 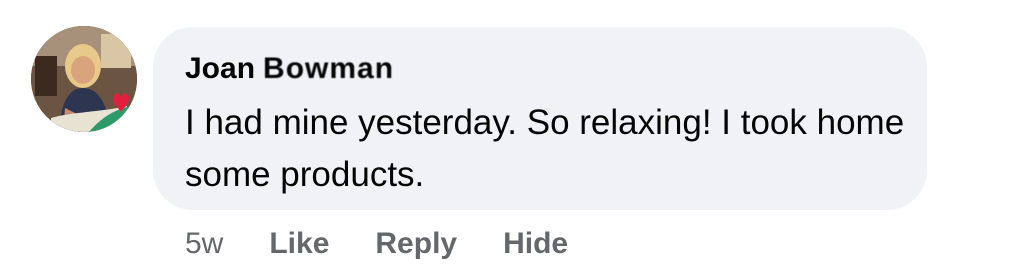 I want to click on reply-button: Reply, so click(x=416, y=244).